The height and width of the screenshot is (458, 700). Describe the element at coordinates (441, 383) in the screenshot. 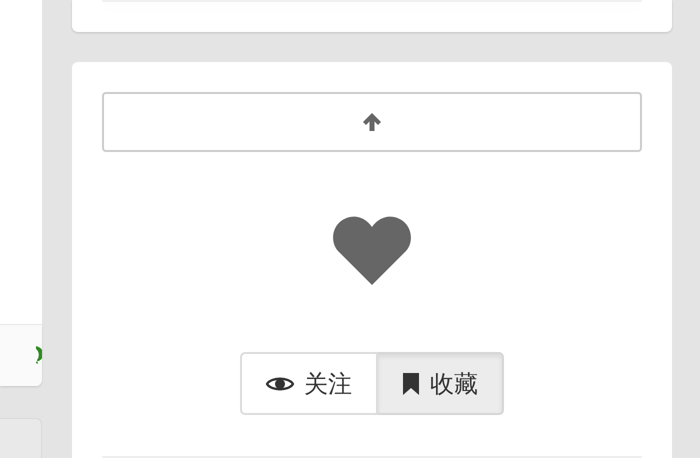

I see `bookmark-button: 收藏` at that location.